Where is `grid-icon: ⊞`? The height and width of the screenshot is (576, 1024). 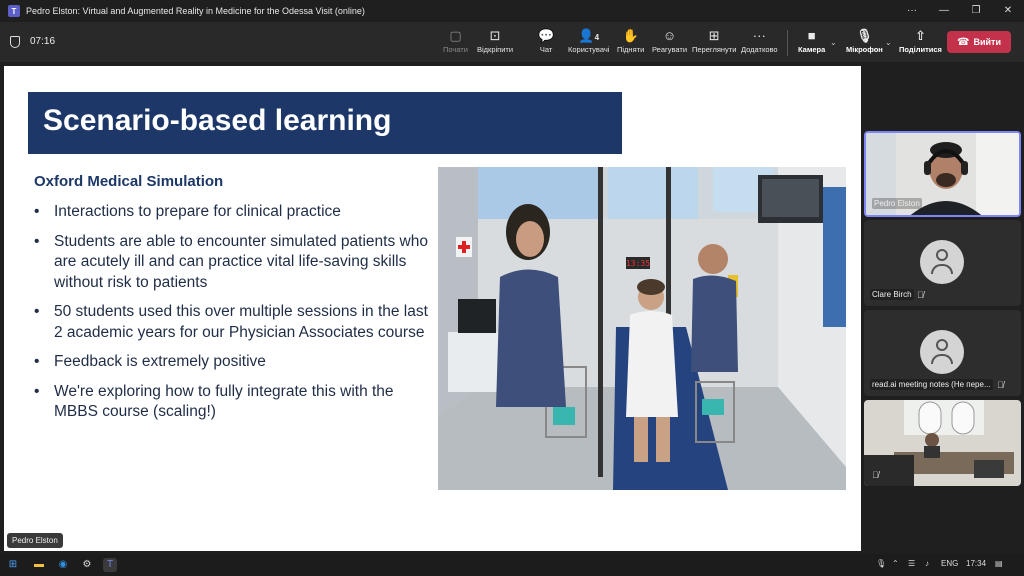 grid-icon: ⊞ is located at coordinates (714, 35).